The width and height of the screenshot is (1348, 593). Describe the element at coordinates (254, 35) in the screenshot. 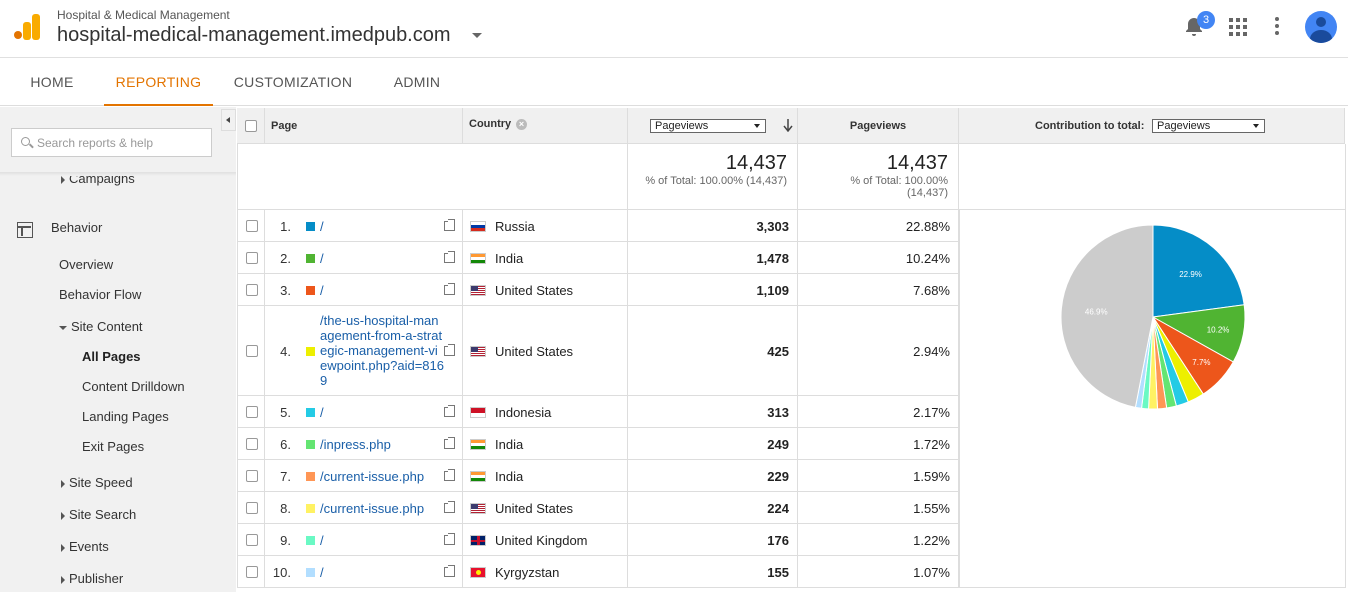

I see `property-selector: hospital-medical-management.imedpub.com` at that location.